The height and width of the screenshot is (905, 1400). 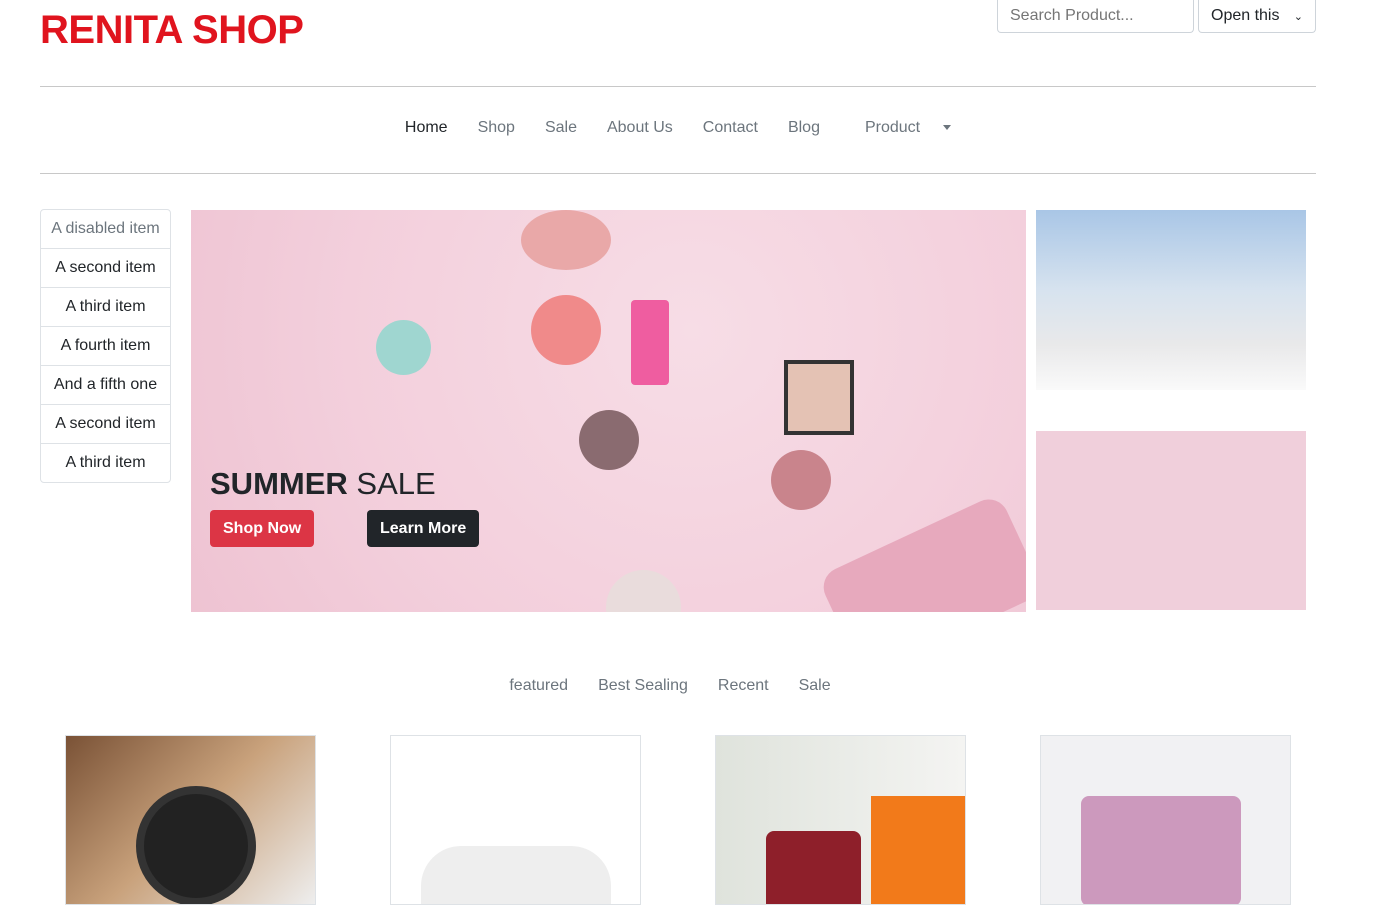 I want to click on select-value: Open this, so click(x=1245, y=15).